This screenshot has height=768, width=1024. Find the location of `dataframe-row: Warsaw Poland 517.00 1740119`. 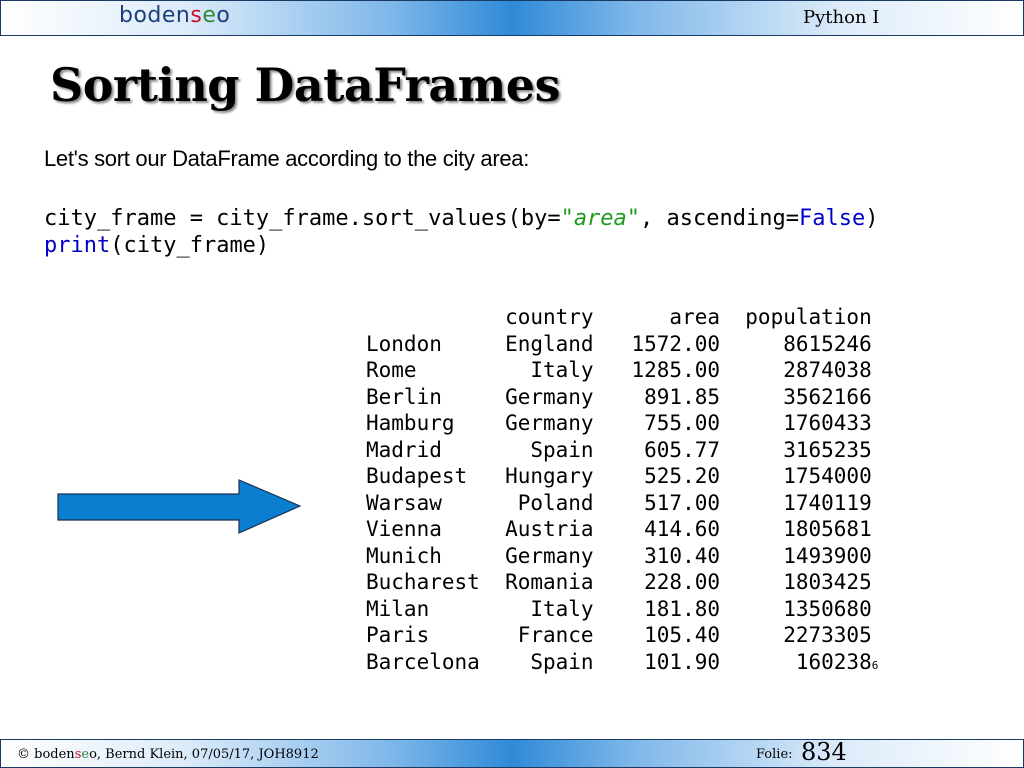

dataframe-row: Warsaw Poland 517.00 1740119 is located at coordinates (619, 502).